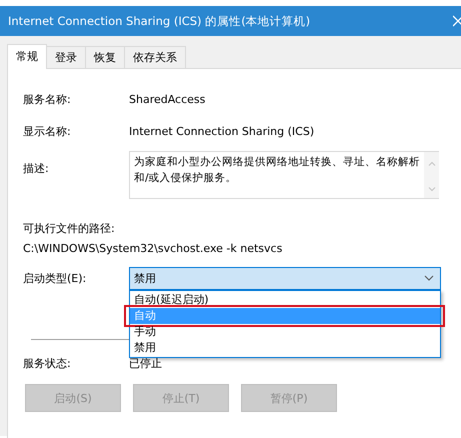  I want to click on dropdown-option: 禁用, so click(285, 348).